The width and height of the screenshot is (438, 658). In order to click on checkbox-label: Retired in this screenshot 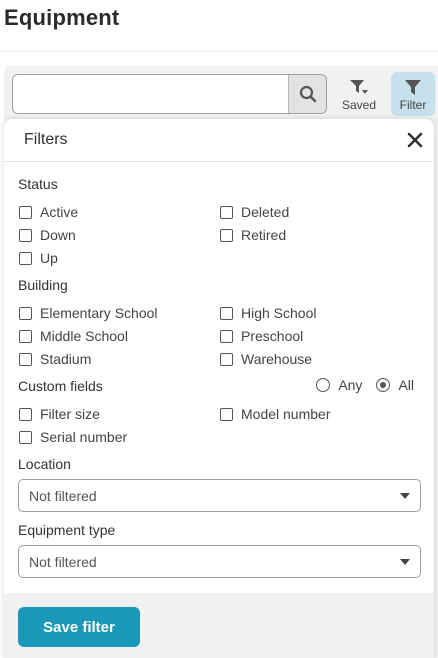, I will do `click(264, 235)`.